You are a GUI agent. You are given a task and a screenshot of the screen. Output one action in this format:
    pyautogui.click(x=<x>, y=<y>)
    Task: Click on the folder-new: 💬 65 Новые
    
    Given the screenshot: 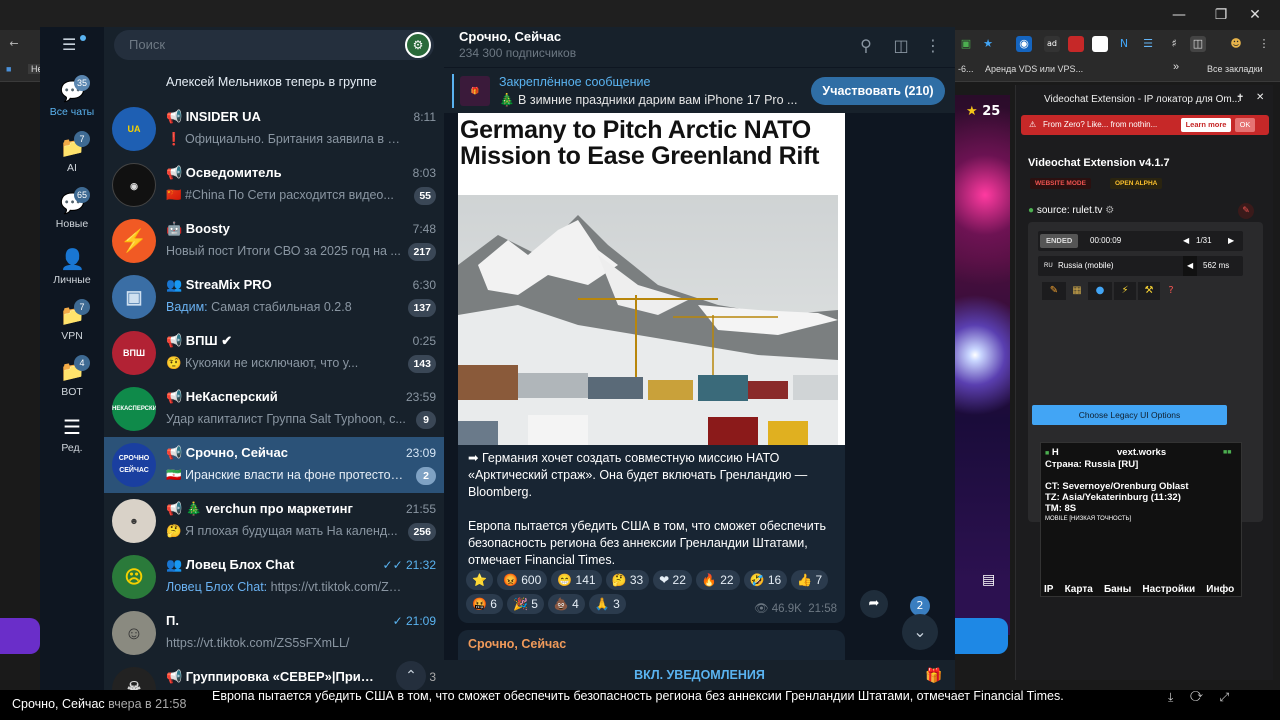 What is the action you would take?
    pyautogui.click(x=72, y=208)
    